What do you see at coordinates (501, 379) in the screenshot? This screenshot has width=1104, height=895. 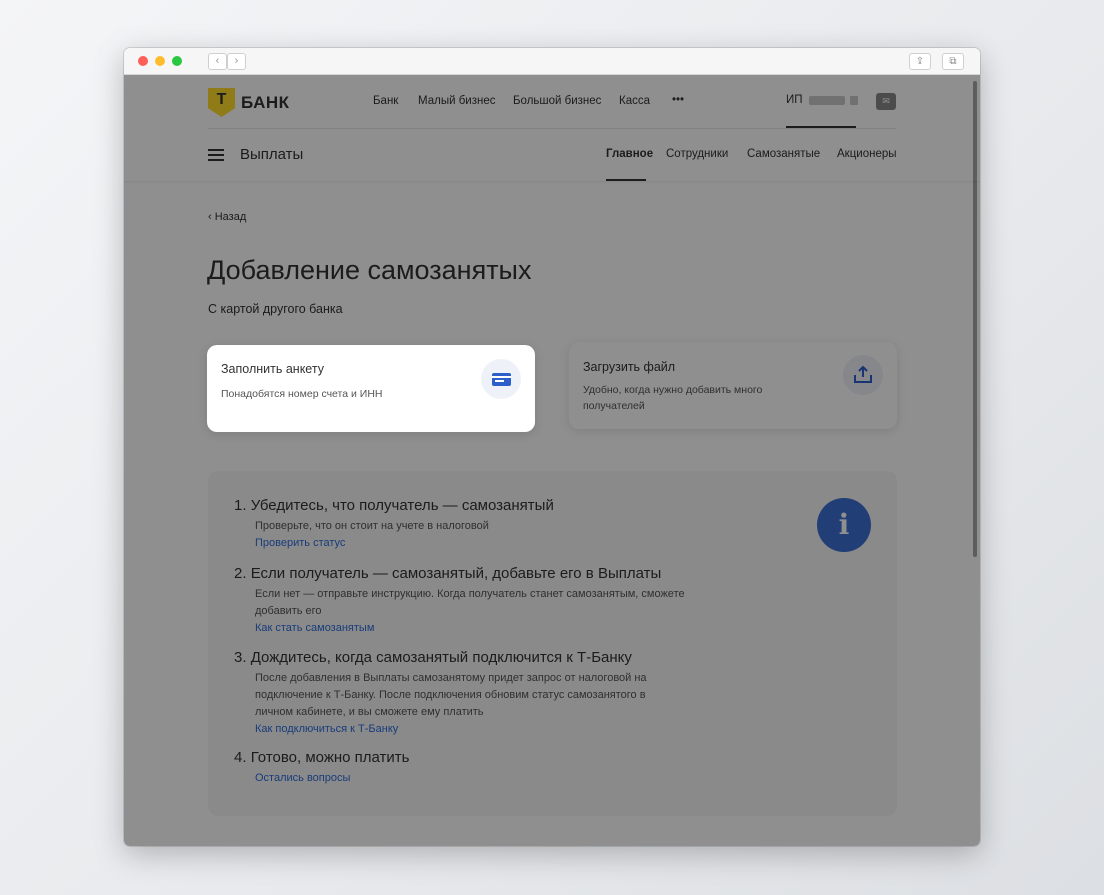 I see `card-icon` at bounding box center [501, 379].